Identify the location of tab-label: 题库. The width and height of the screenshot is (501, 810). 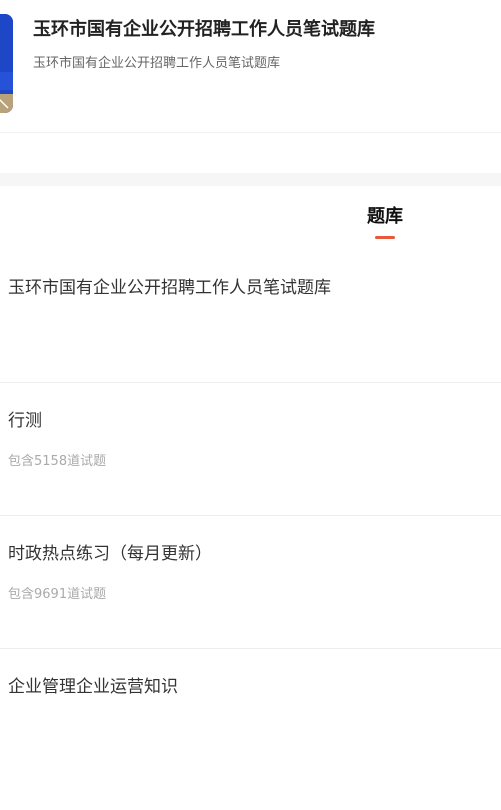
(385, 216).